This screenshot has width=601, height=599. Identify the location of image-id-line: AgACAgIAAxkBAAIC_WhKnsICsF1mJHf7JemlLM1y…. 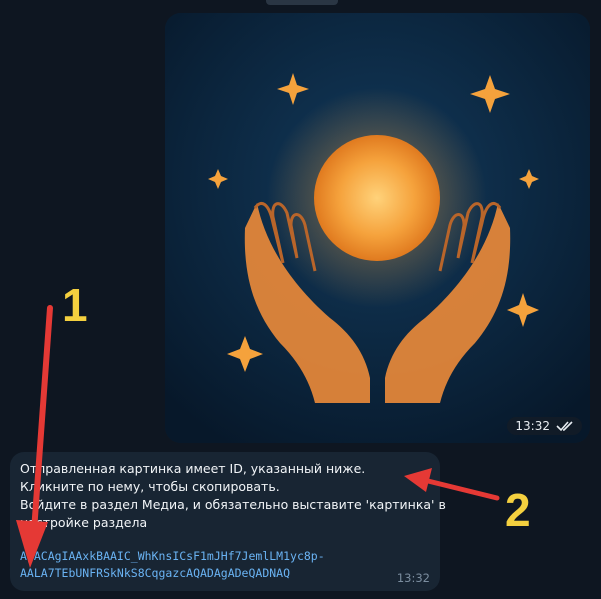
(172, 556).